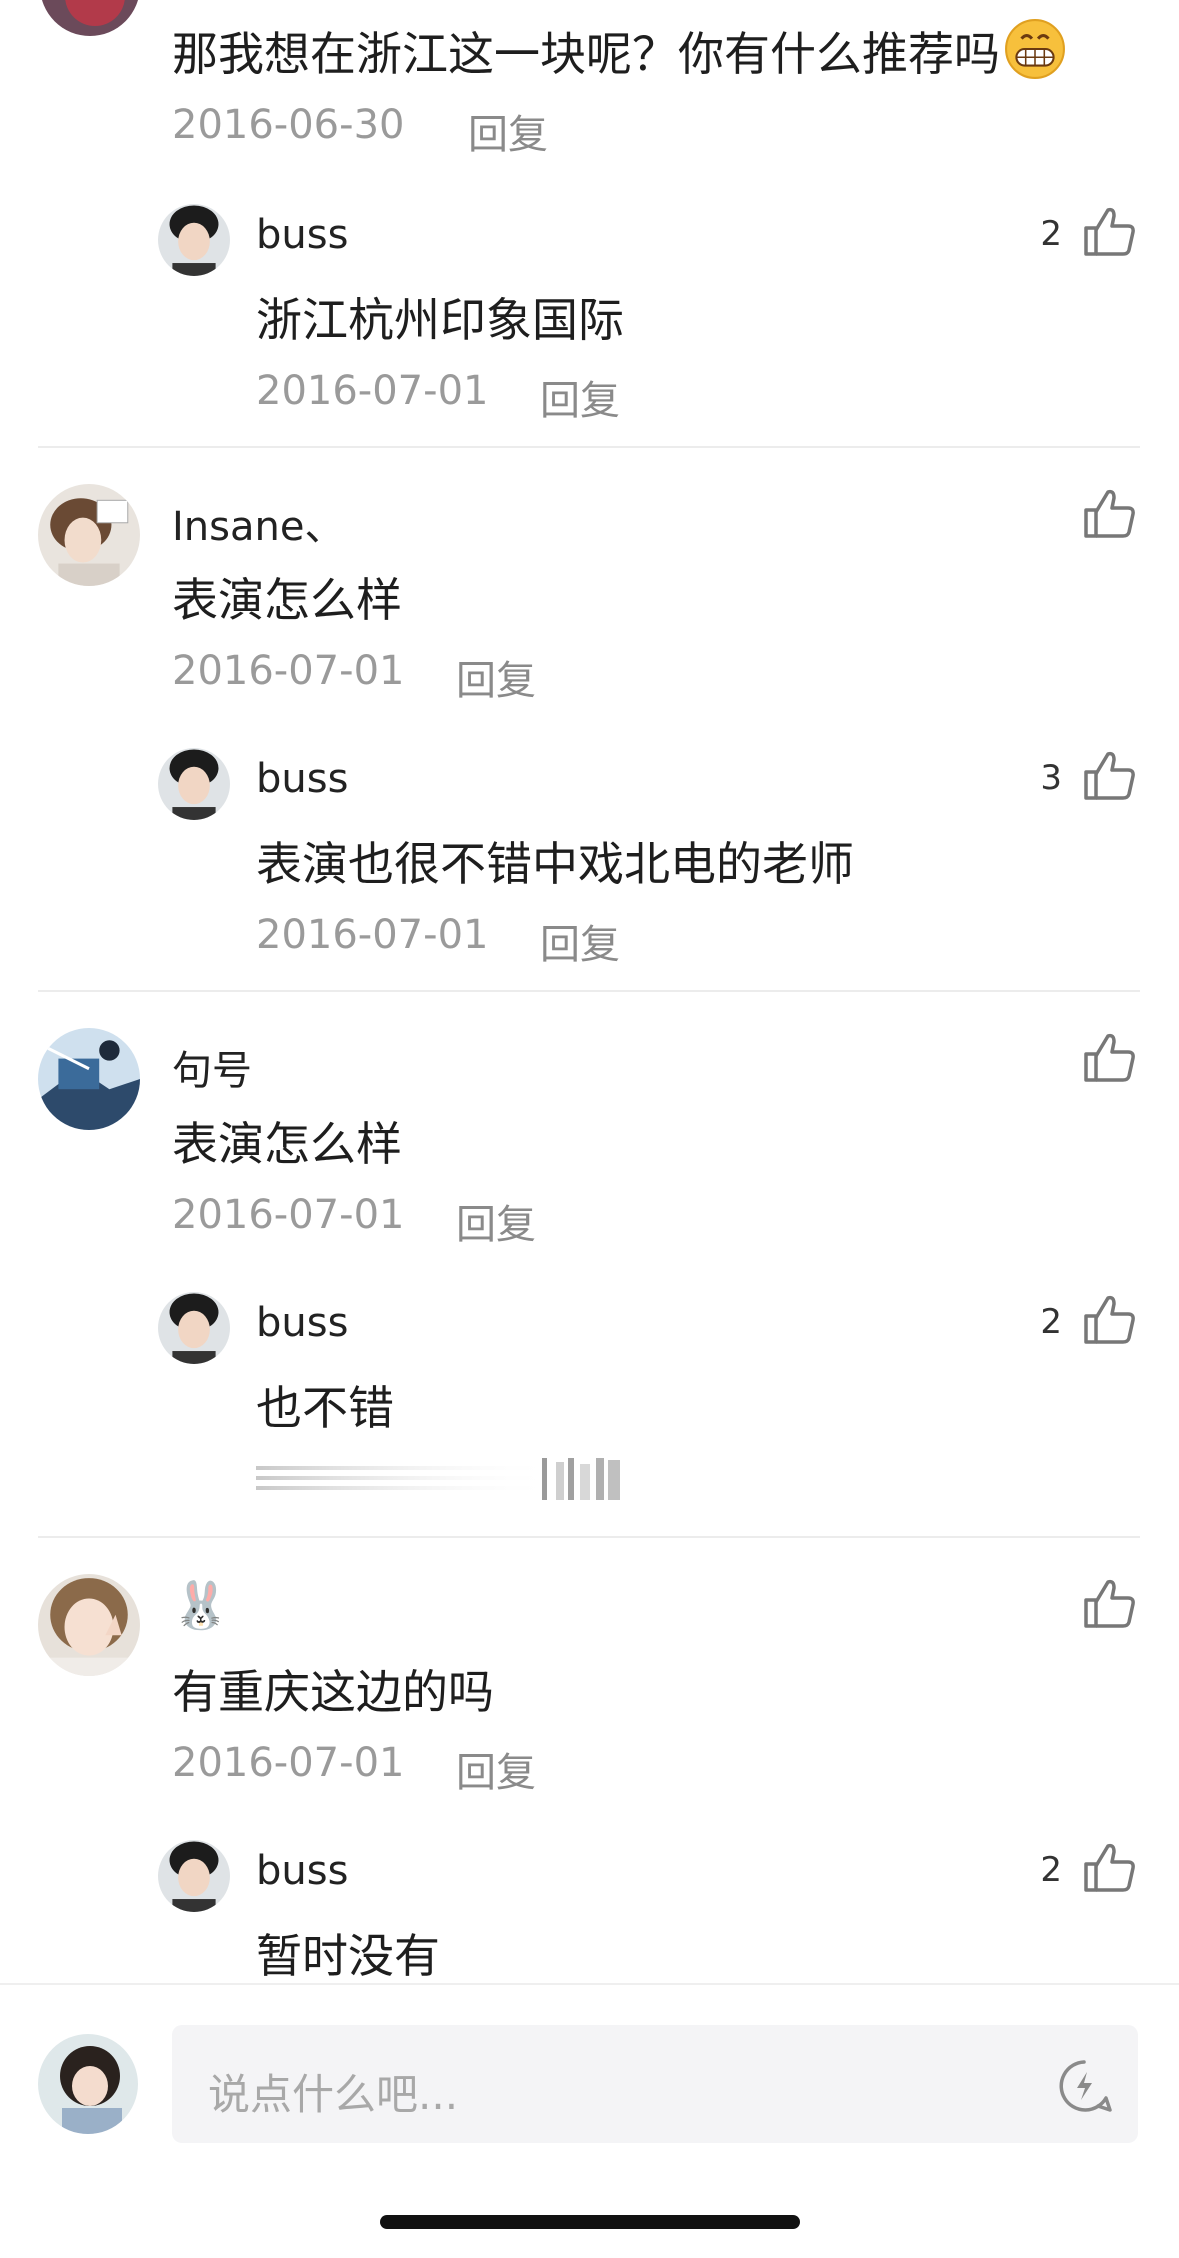 Image resolution: width=1179 pixels, height=2258 pixels. Describe the element at coordinates (258, 523) in the screenshot. I see `commenter-username: Insane、` at that location.